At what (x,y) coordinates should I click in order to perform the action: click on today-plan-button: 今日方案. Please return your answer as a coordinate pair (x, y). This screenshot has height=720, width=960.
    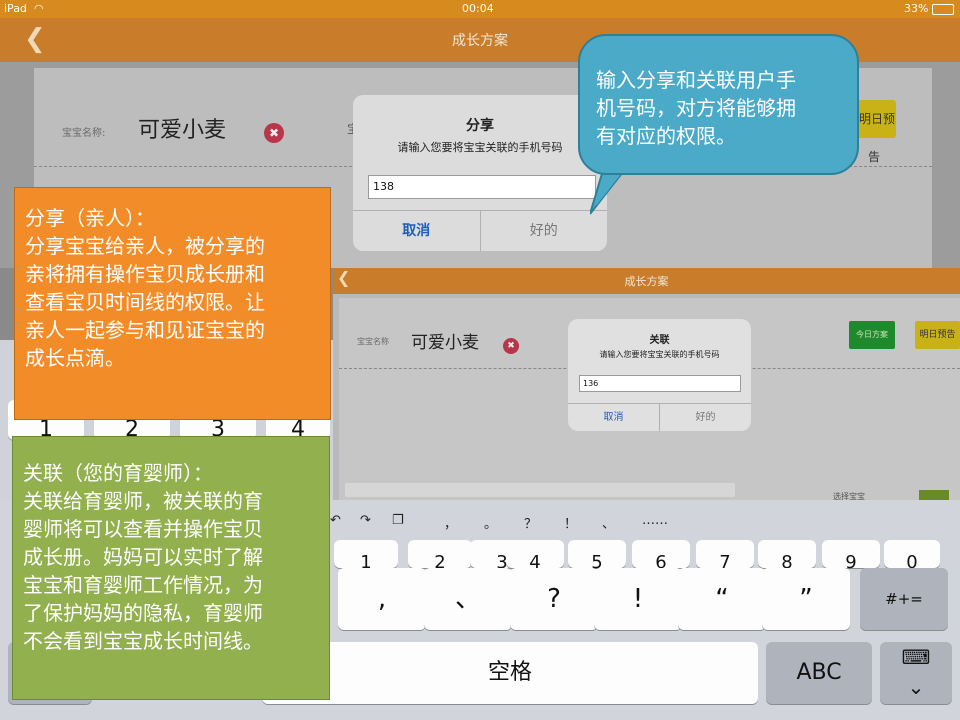
    Looking at the image, I should click on (872, 335).